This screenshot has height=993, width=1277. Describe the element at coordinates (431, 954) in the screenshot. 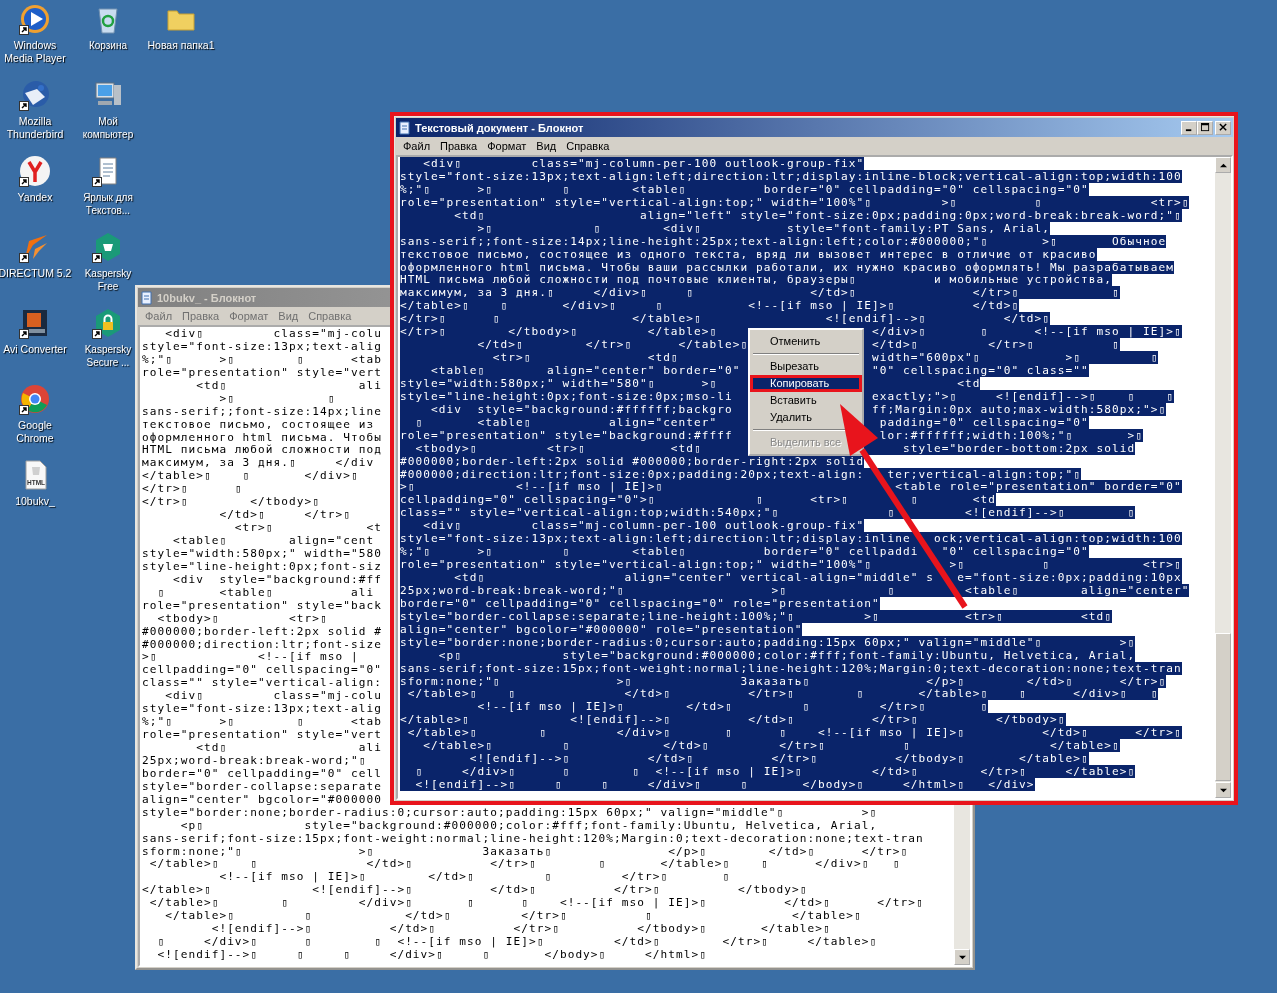

I see `code-line: <![endif]-->▯ ▯ ▯ </div>▯ ▯ </body>▯ </html>▯` at that location.